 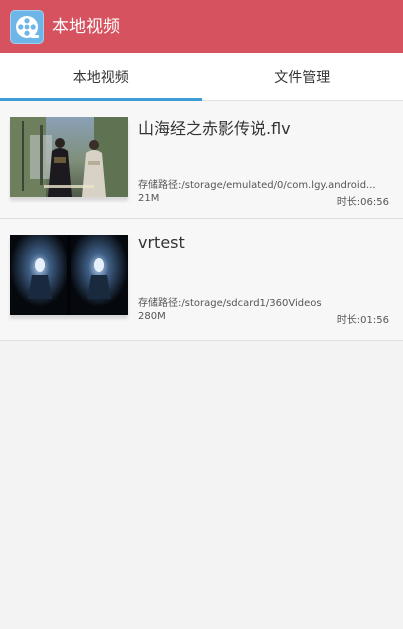 I want to click on tab-bar: 本地视频 文件管理, so click(x=201, y=77).